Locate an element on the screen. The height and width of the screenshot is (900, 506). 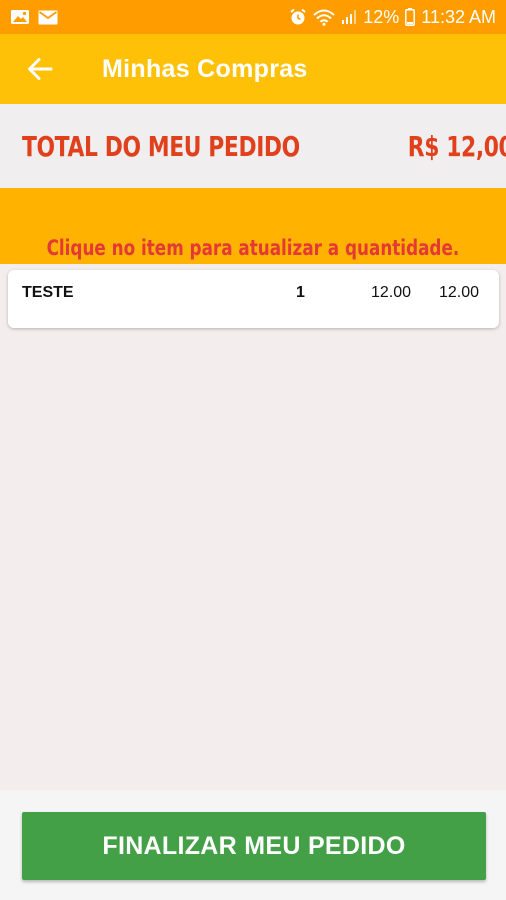
status-bar: 12% 11:32 AM is located at coordinates (253, 17).